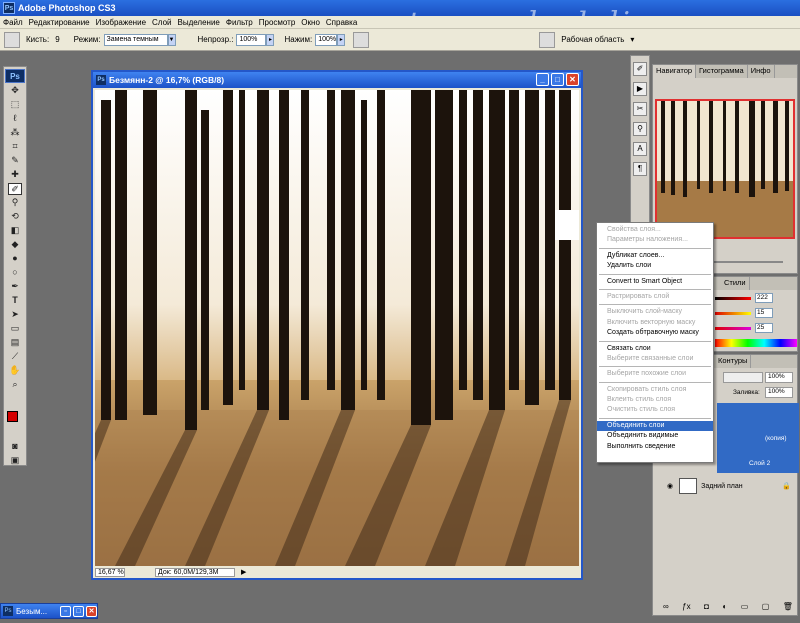 The height and width of the screenshot is (623, 800). What do you see at coordinates (110, 572) in the screenshot?
I see `zoom-field: 16,67 %` at bounding box center [110, 572].